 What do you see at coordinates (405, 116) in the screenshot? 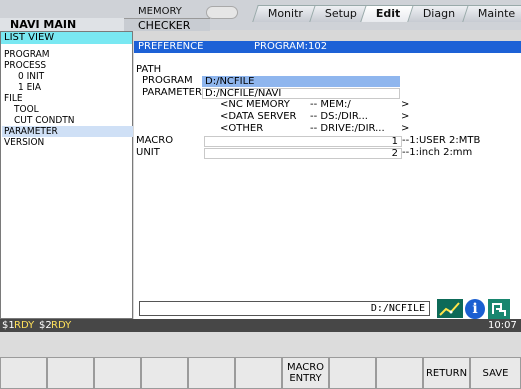
I see `hint-data-server-end: >` at bounding box center [405, 116].